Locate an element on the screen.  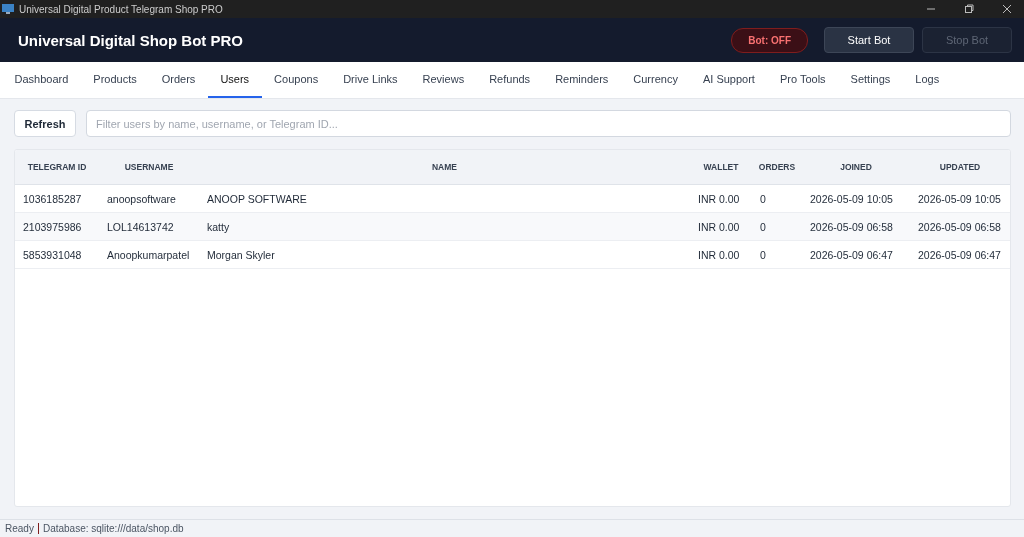
close-icon is located at coordinates (1007, 9).